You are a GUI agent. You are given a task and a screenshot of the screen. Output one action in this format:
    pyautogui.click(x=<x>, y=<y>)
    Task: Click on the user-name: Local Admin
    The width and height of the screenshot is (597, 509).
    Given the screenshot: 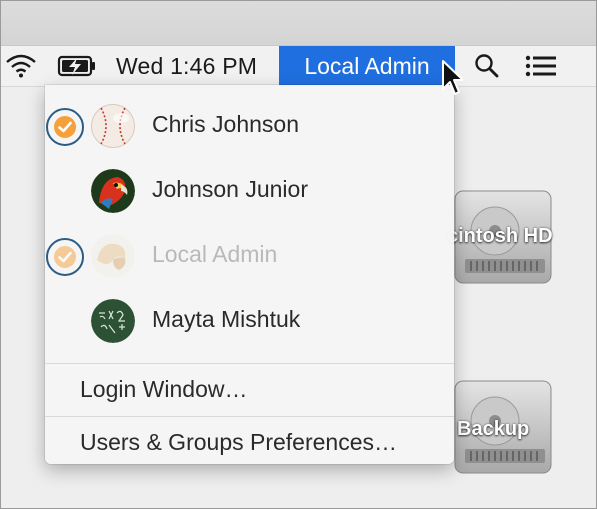 What is the action you would take?
    pyautogui.click(x=215, y=254)
    